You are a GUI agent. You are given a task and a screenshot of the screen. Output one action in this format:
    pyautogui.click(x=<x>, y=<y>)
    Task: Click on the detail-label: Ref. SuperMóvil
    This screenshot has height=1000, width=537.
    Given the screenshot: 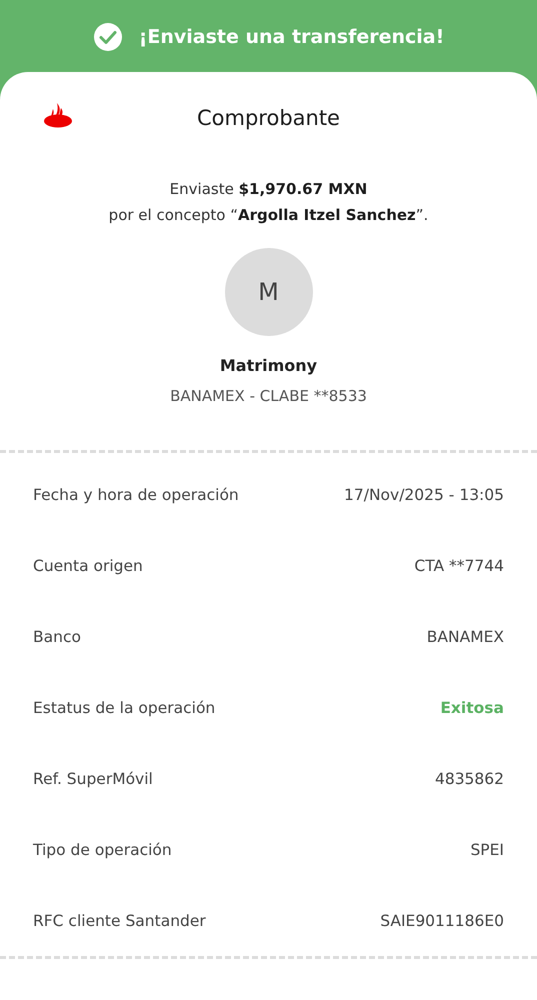 What is the action you would take?
    pyautogui.click(x=93, y=779)
    